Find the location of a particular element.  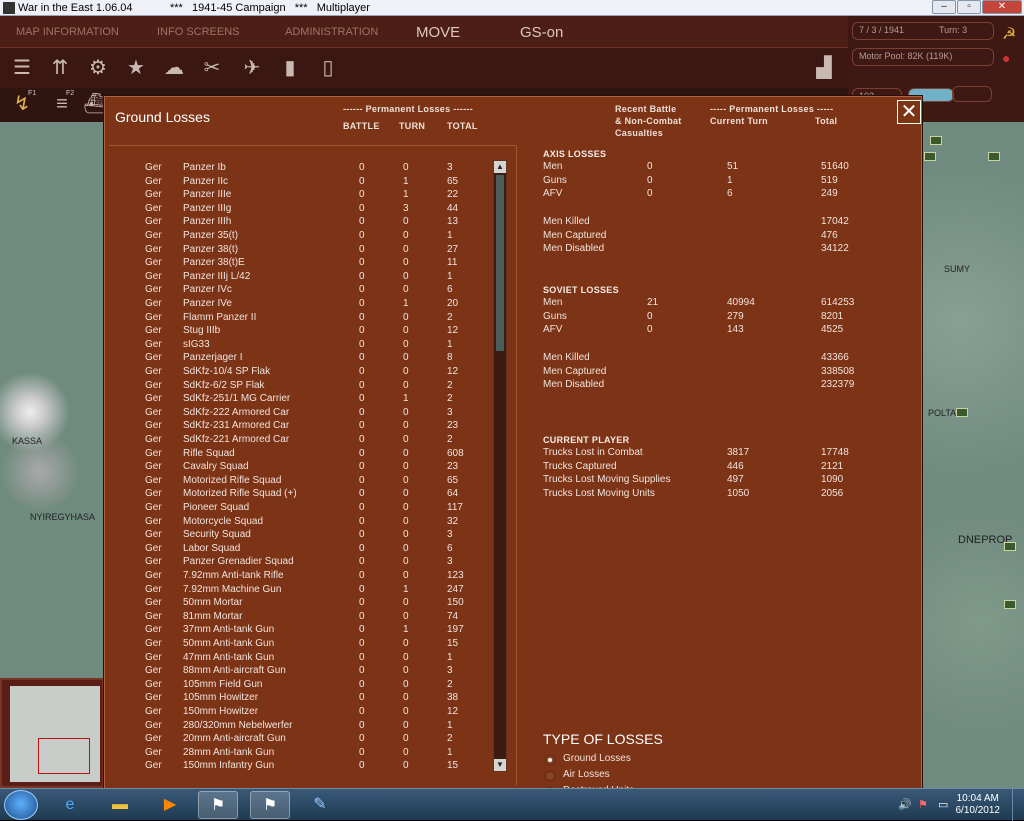

summary-value: 143 is located at coordinates (735, 330).